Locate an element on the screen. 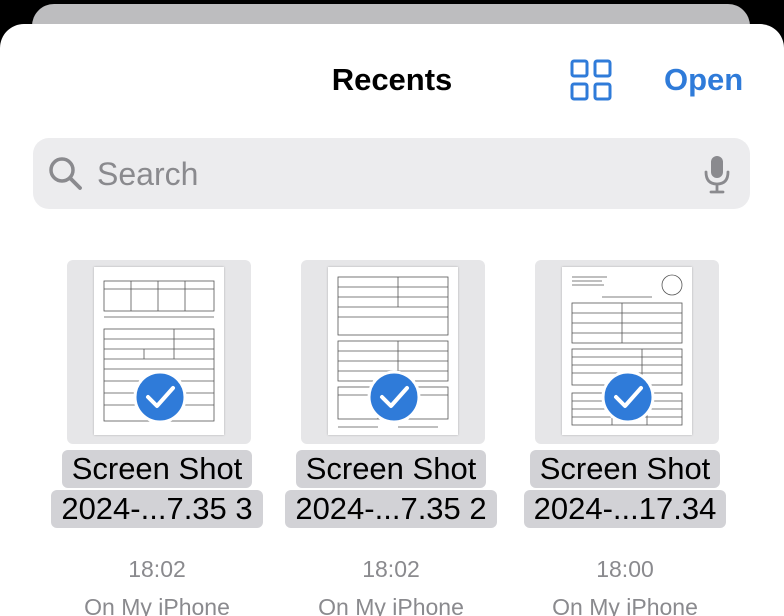 This screenshot has width=784, height=616. grid-view-icon is located at coordinates (591, 80).